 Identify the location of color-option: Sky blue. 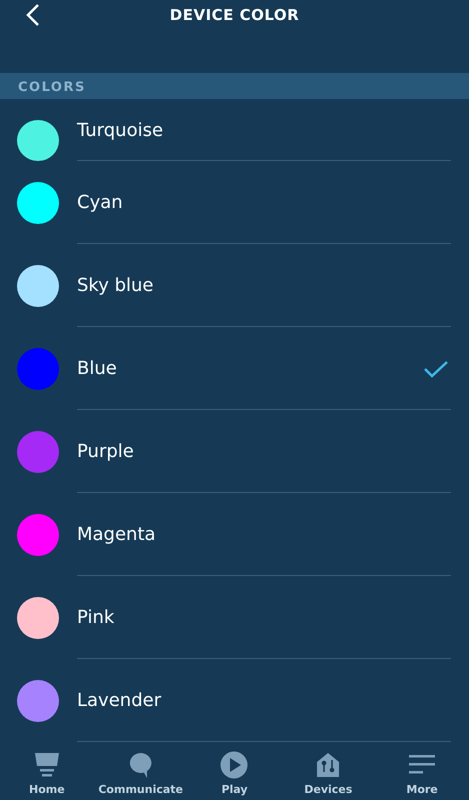
(234, 285).